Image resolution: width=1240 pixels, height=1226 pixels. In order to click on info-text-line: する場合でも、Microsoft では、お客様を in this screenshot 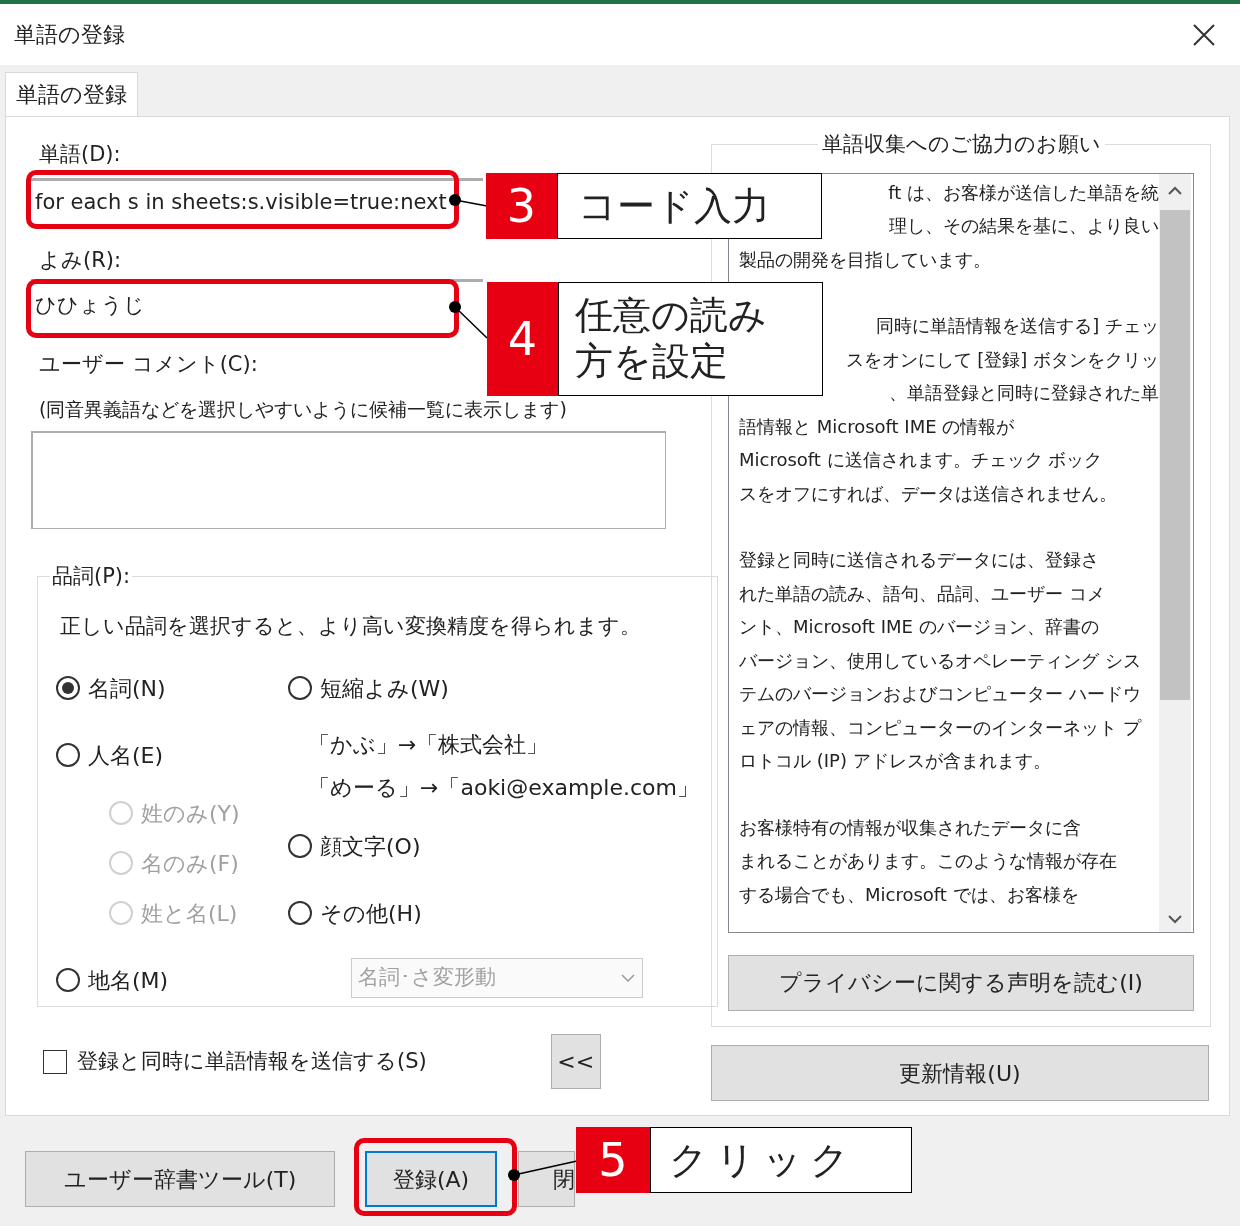, I will do `click(909, 894)`.